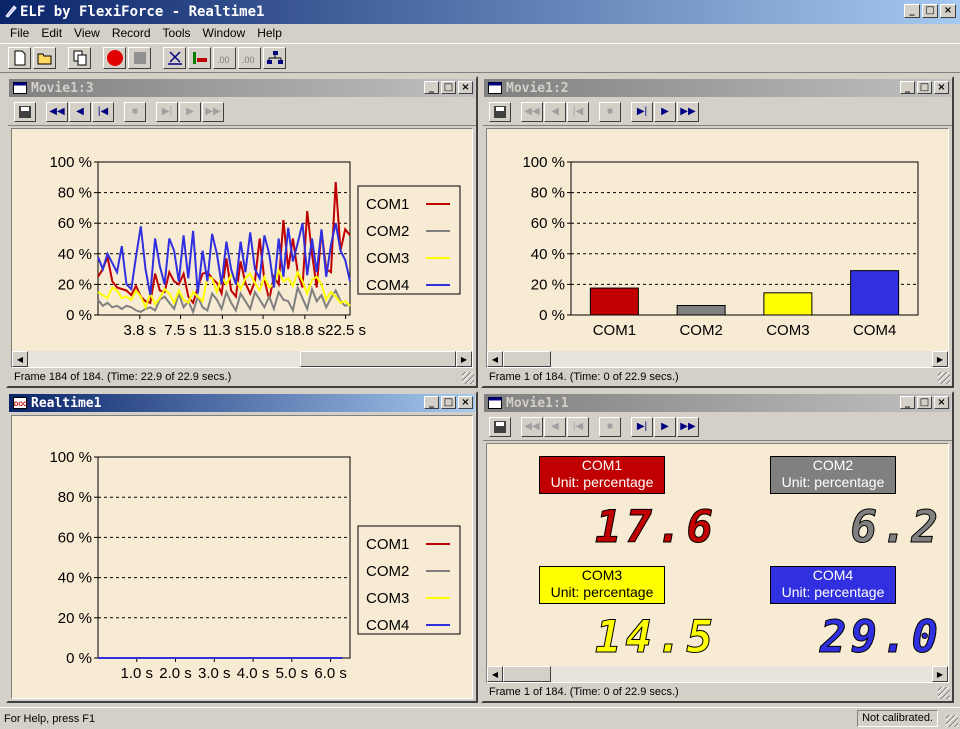  What do you see at coordinates (788, 304) in the screenshot?
I see `bar-com3` at bounding box center [788, 304].